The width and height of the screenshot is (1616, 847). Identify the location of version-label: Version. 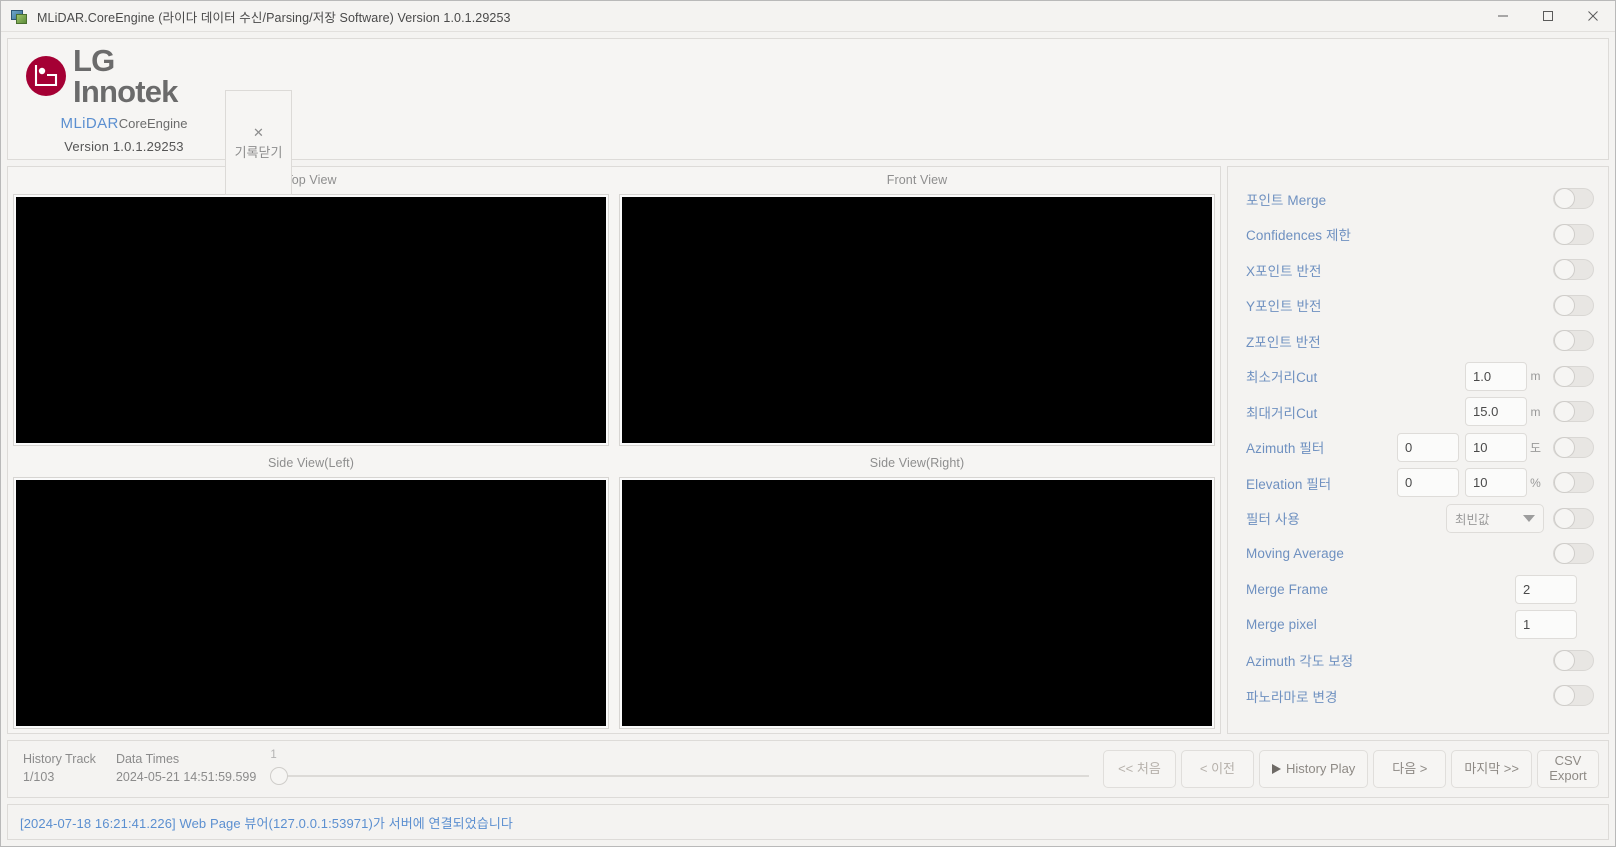
(87, 146).